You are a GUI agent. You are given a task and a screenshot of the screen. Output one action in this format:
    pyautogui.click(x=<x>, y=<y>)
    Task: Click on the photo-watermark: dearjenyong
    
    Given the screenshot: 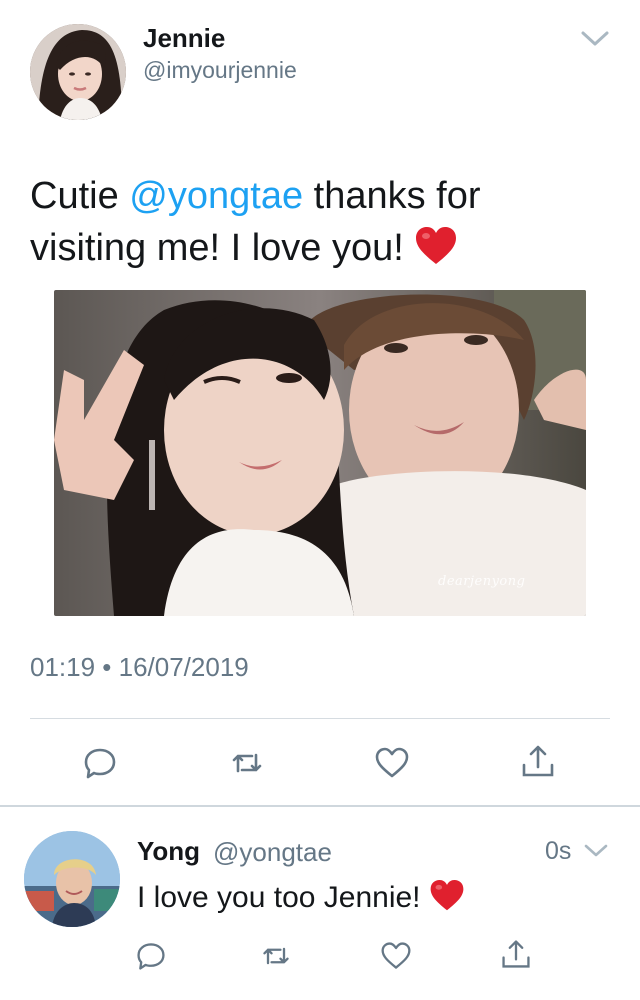 What is the action you would take?
    pyautogui.click(x=482, y=581)
    